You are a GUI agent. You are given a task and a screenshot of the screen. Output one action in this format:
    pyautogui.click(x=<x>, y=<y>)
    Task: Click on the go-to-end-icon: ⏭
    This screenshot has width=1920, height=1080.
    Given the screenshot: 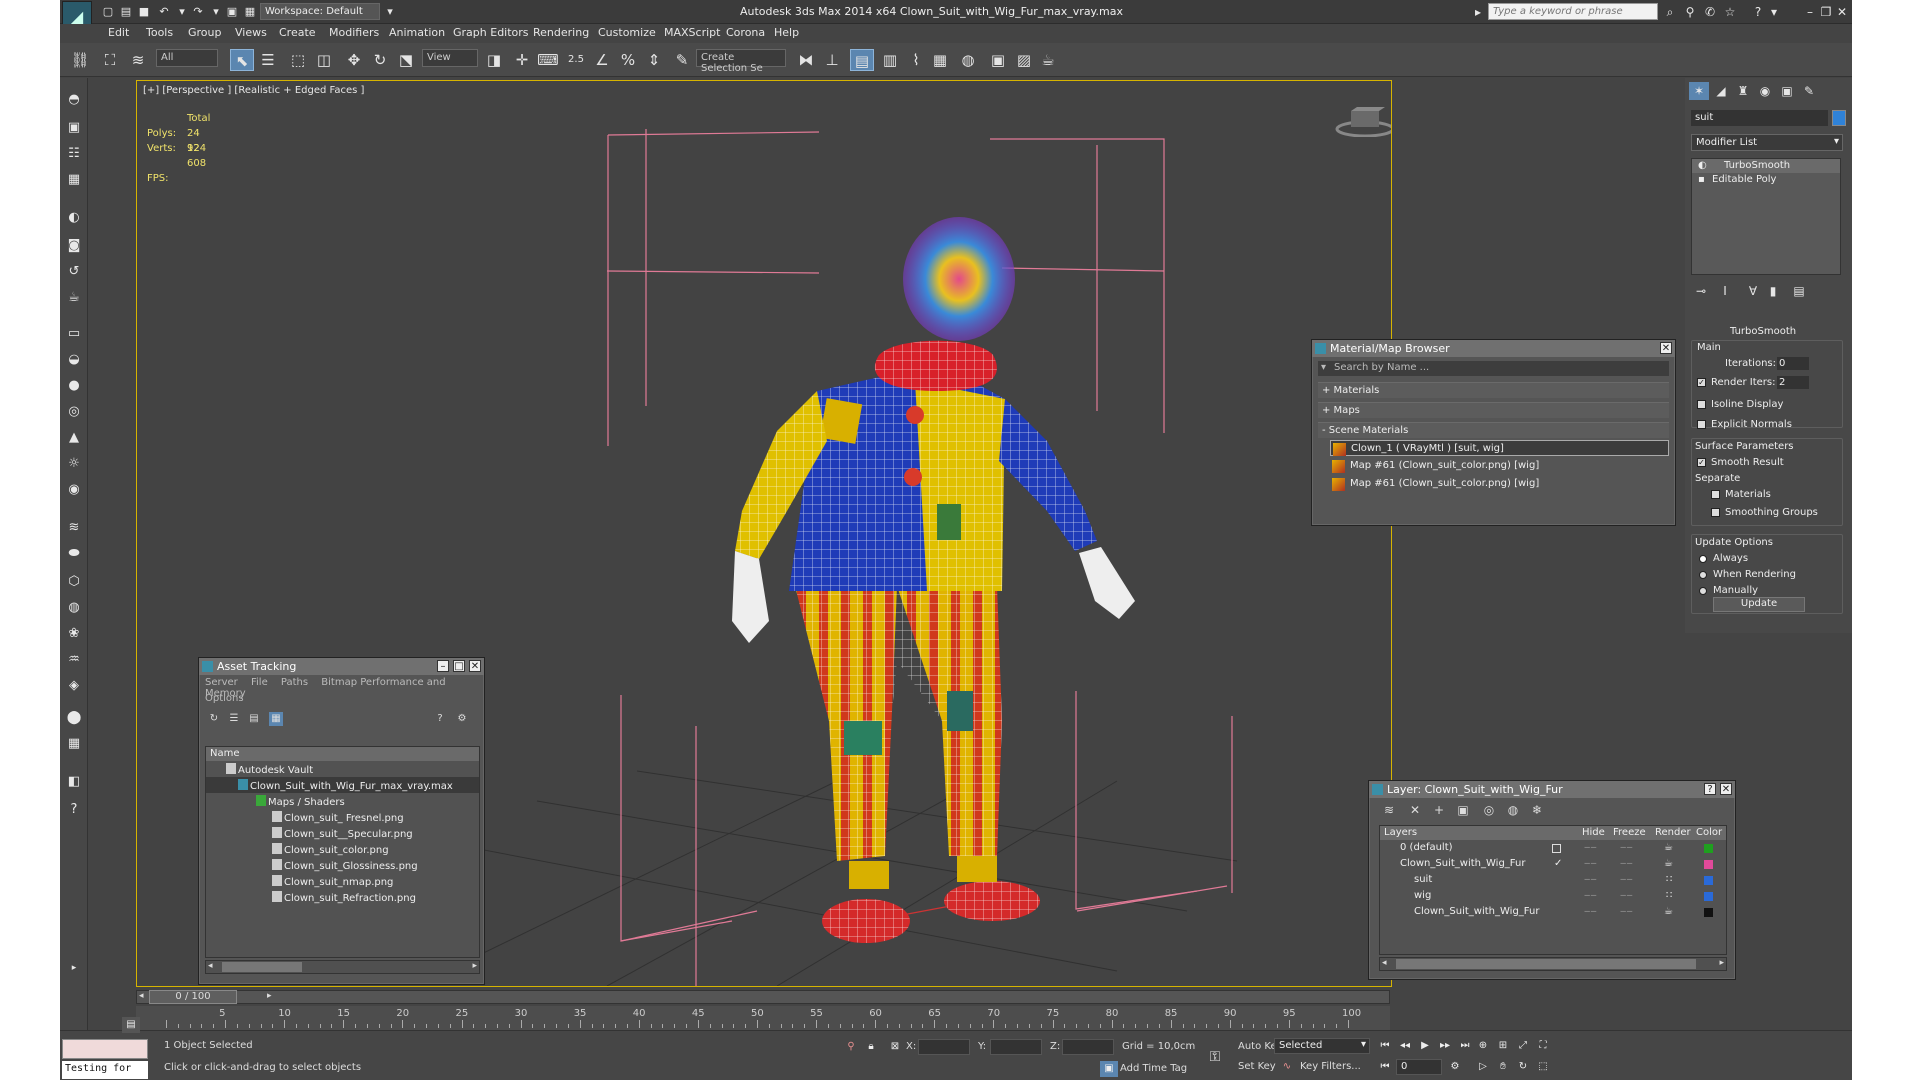 What is the action you would take?
    pyautogui.click(x=1465, y=1046)
    